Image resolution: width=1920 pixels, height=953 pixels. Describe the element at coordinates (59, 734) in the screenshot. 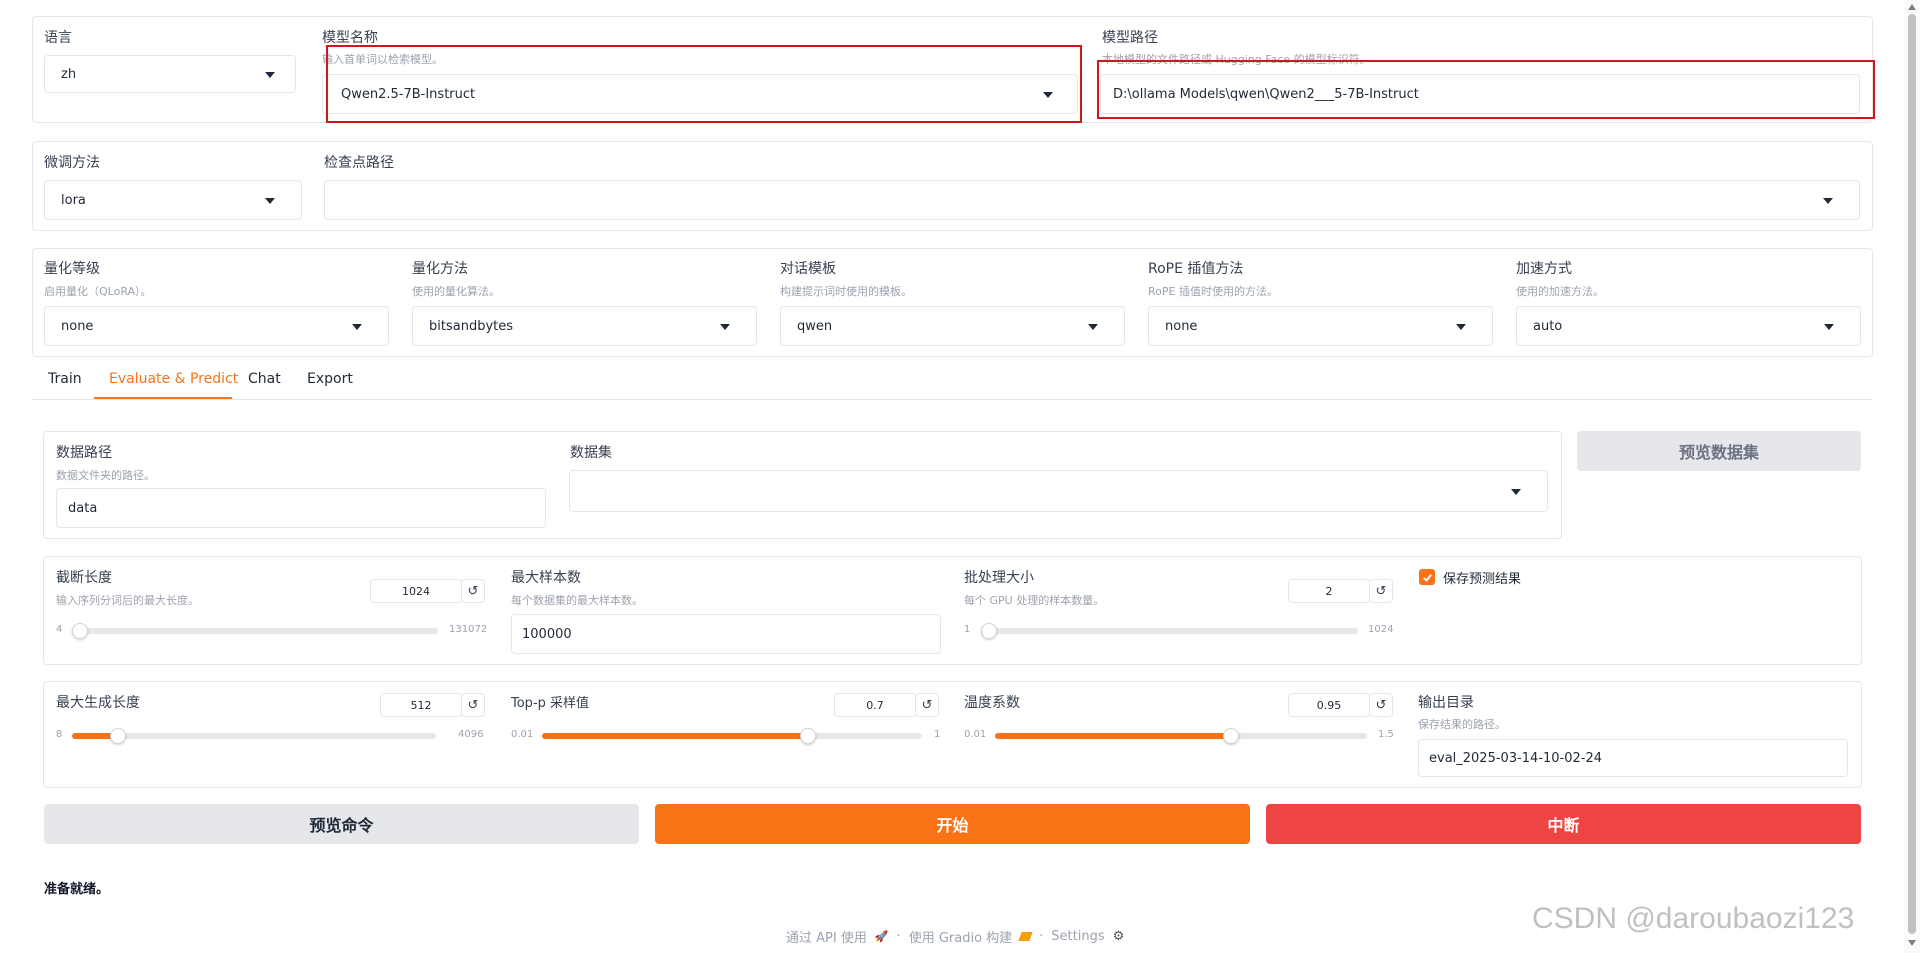

I see `max-new-tokens-min: 8` at that location.